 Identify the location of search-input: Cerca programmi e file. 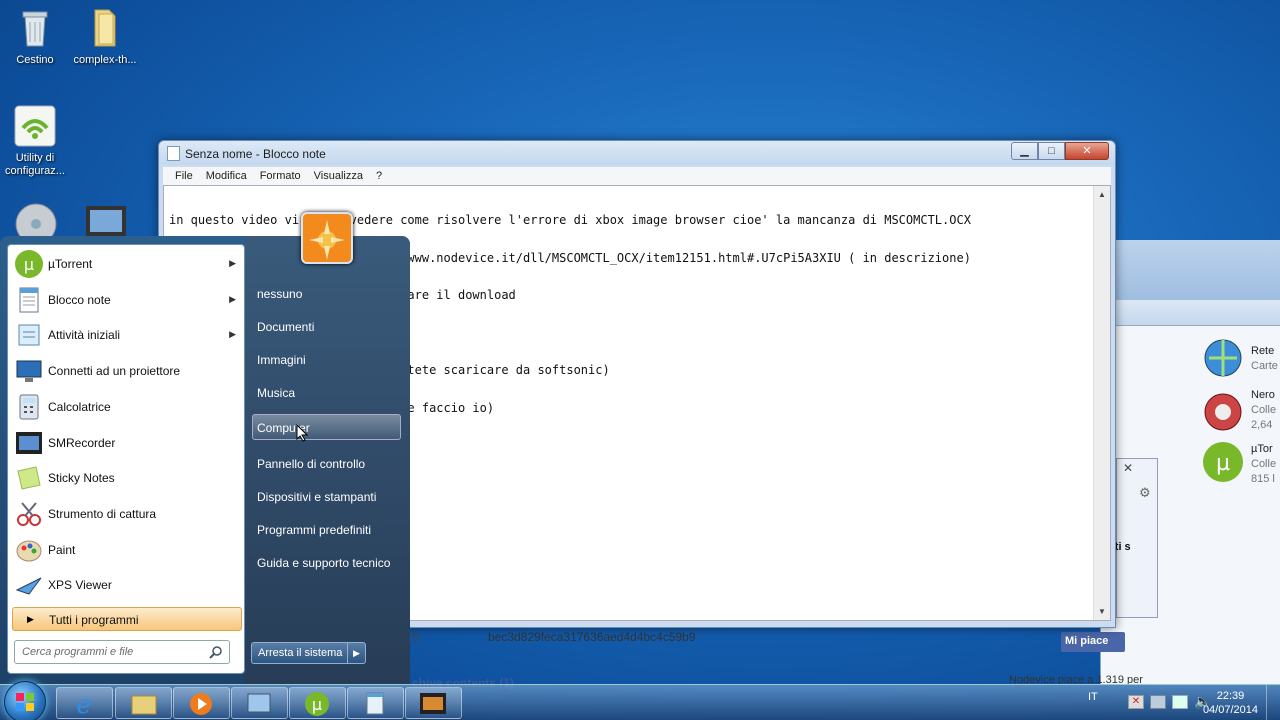
(122, 652).